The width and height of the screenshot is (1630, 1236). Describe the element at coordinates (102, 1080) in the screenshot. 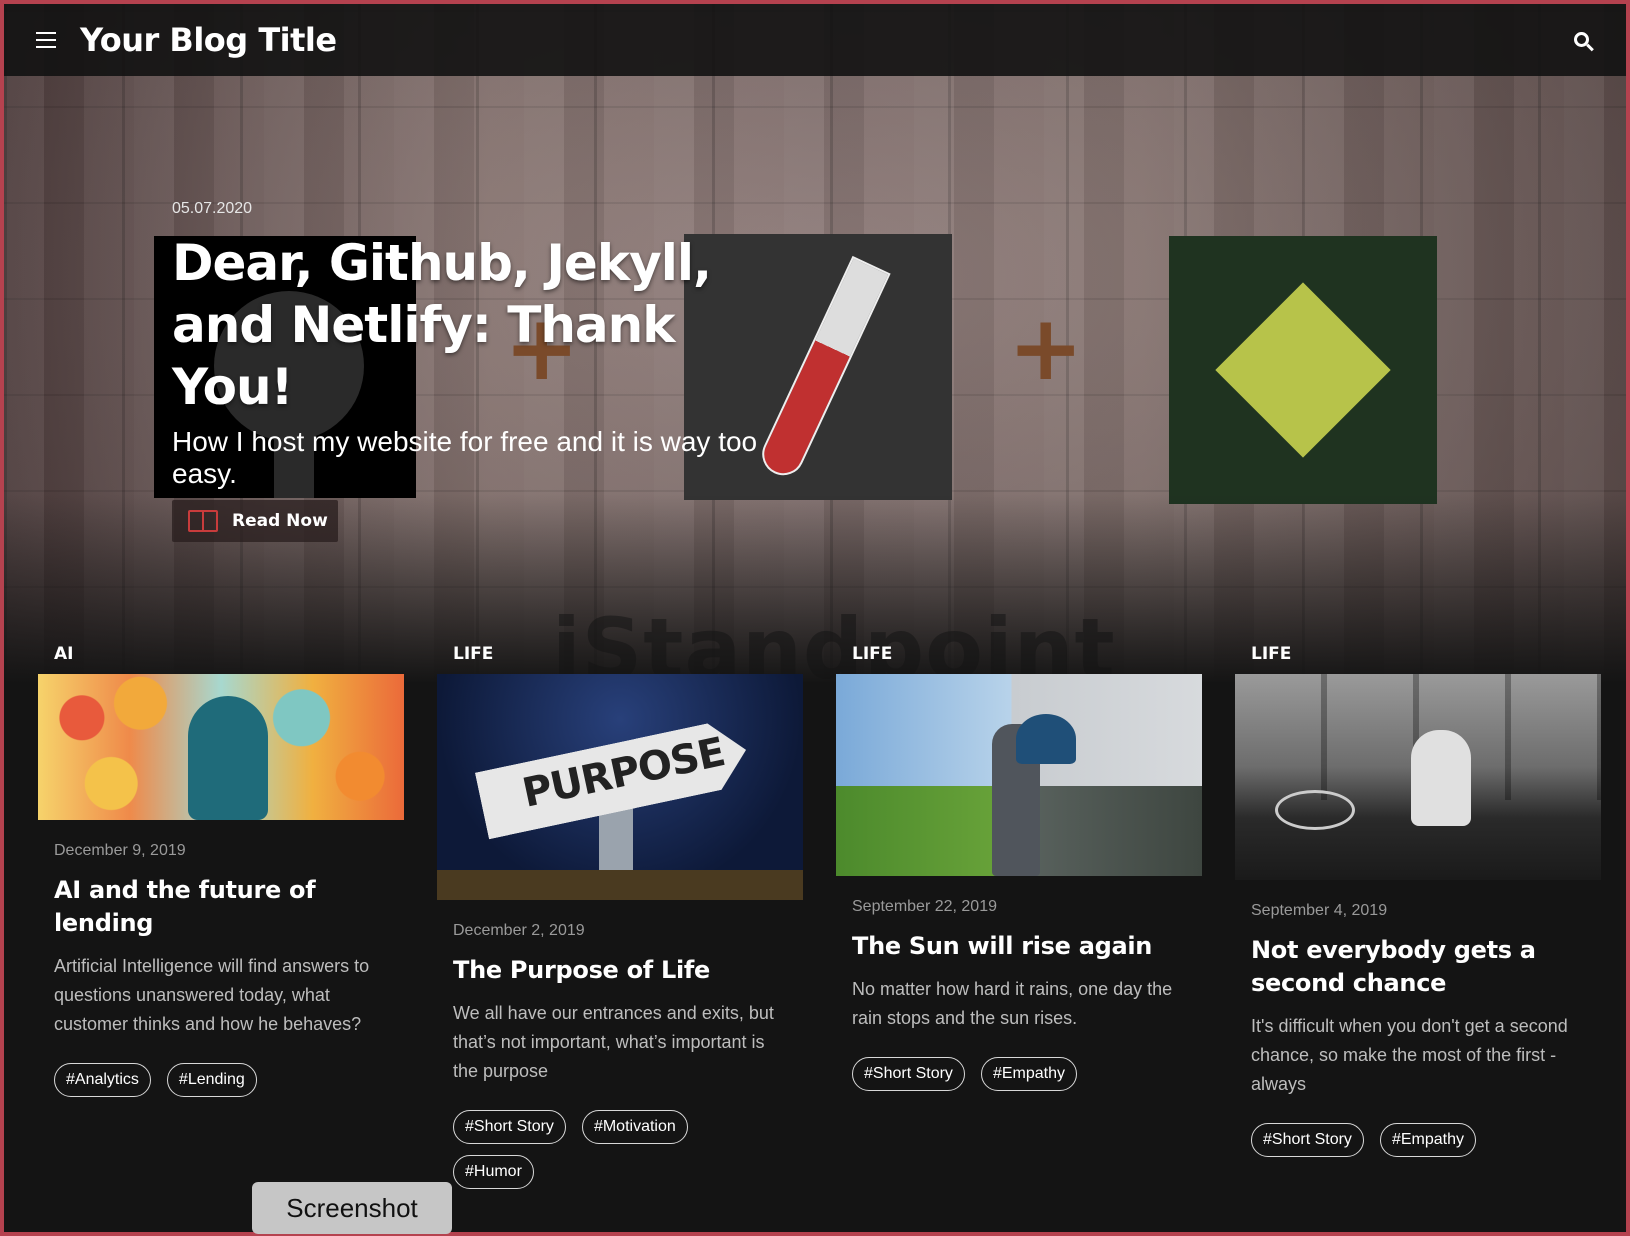

I see `tag-chip: #Analytics` at that location.